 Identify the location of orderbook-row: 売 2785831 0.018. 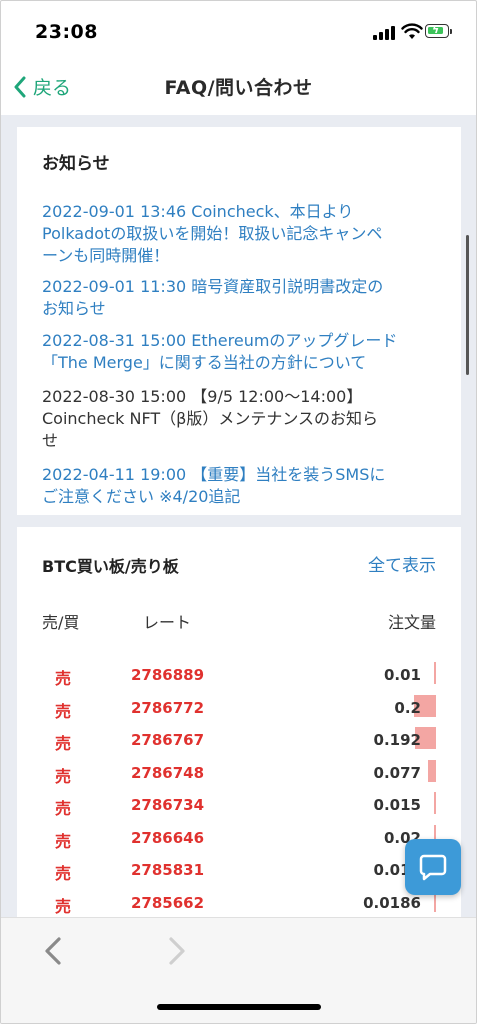
(239, 870).